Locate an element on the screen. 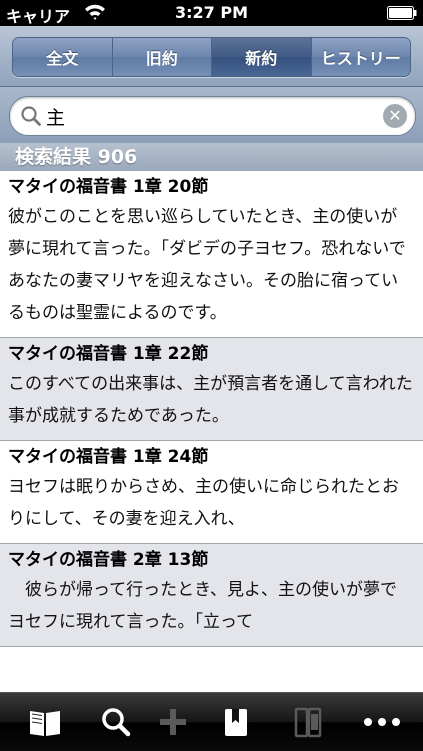  split-view-icon is located at coordinates (308, 722).